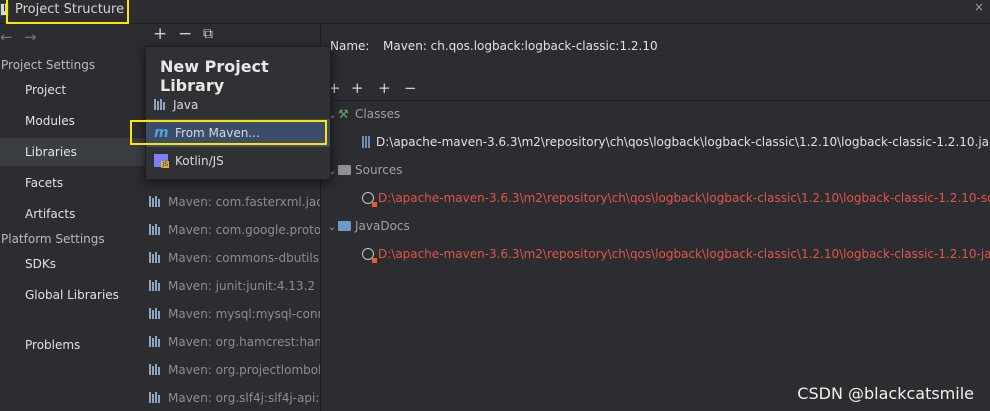 The image size is (990, 411). Describe the element at coordinates (72, 90) in the screenshot. I see `sidebar-item-project: Project` at that location.